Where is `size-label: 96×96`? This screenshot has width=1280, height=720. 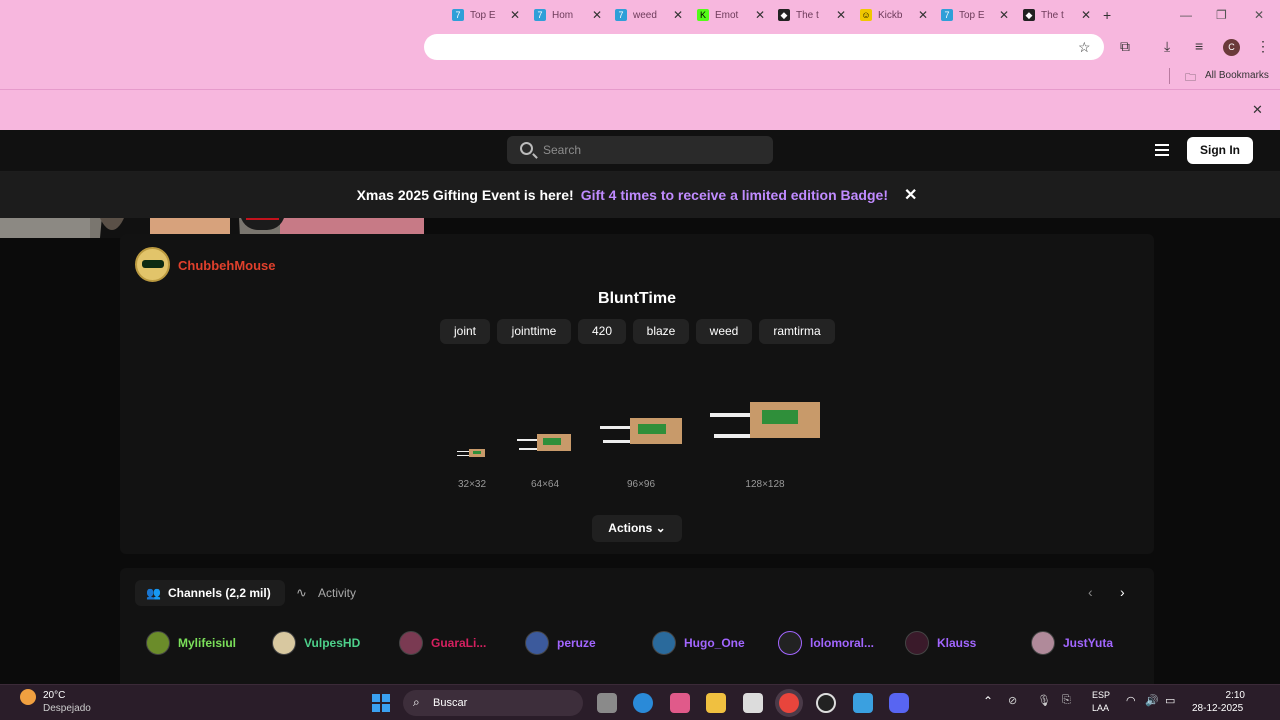
size-label: 96×96 is located at coordinates (641, 484).